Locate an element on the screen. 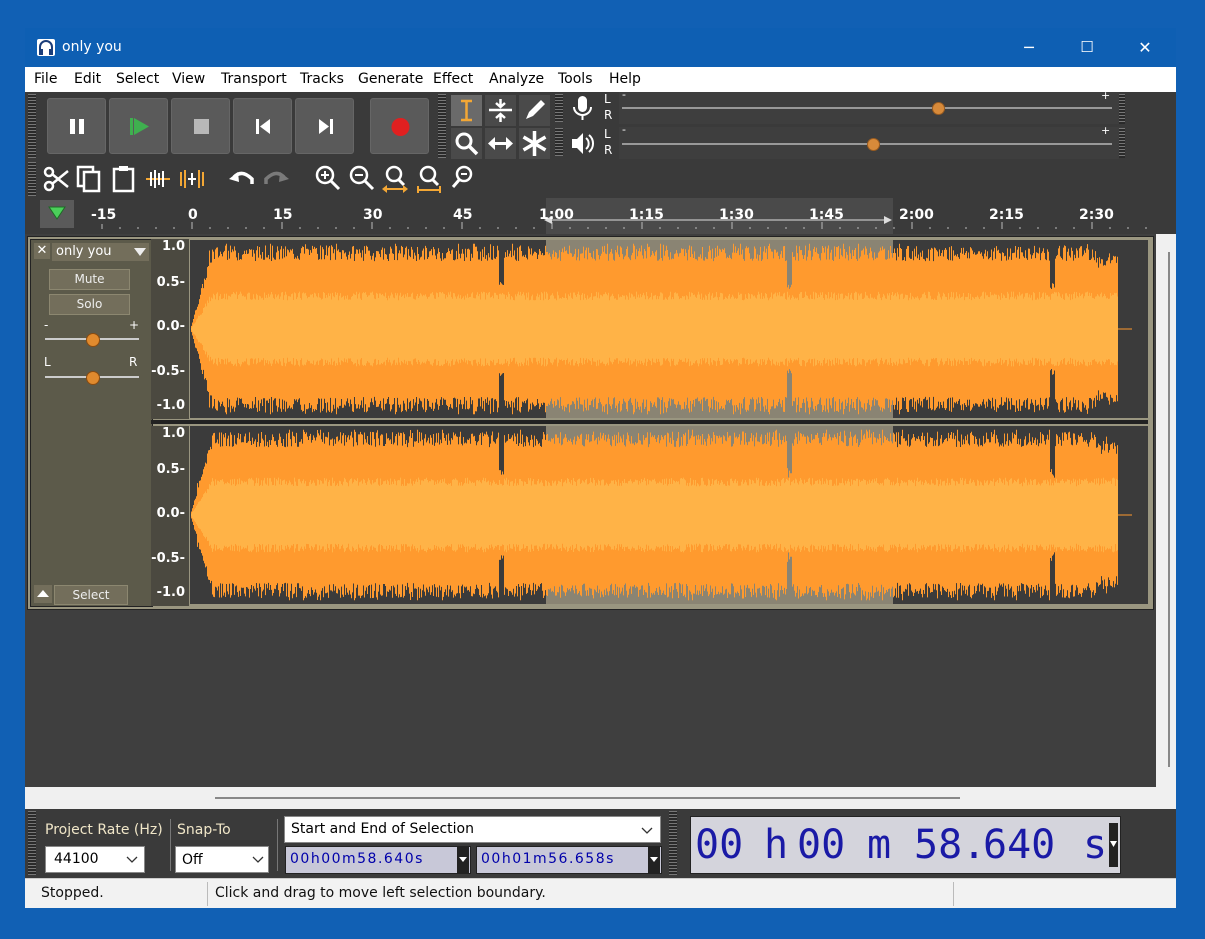  play-volume-thumb is located at coordinates (873, 144).